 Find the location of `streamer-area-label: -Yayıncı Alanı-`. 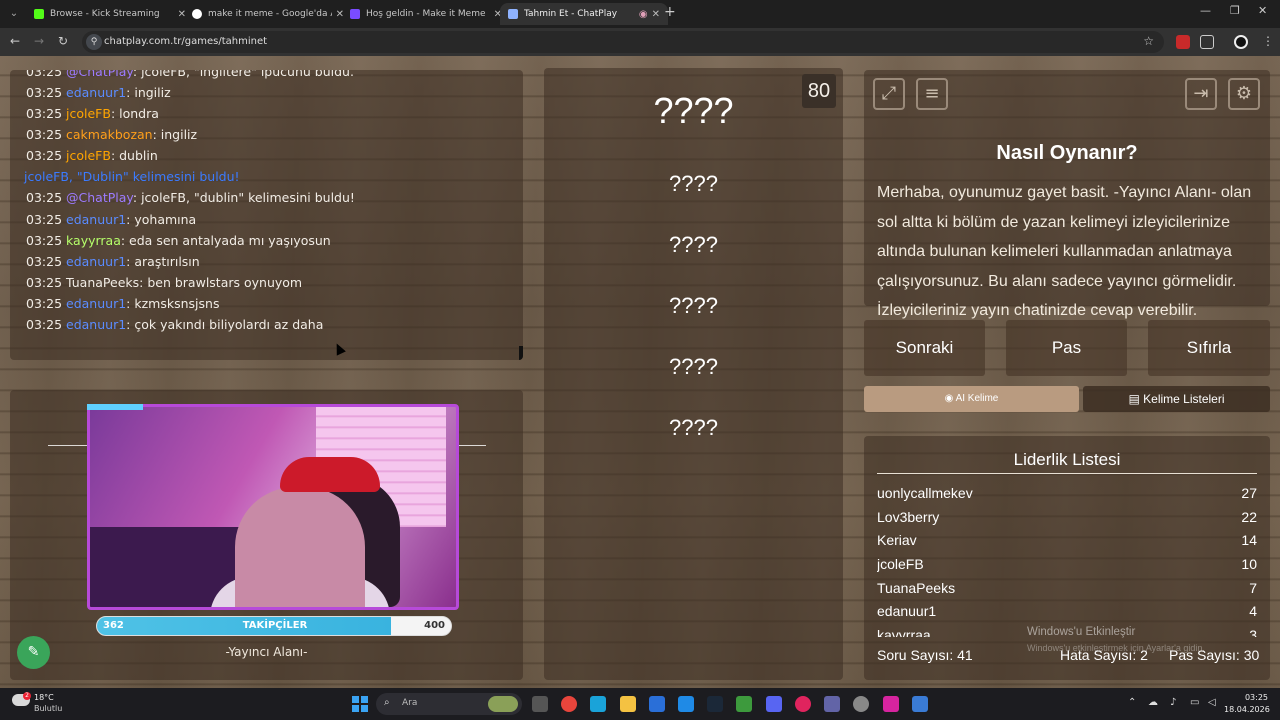

streamer-area-label: -Yayıncı Alanı- is located at coordinates (266, 652).